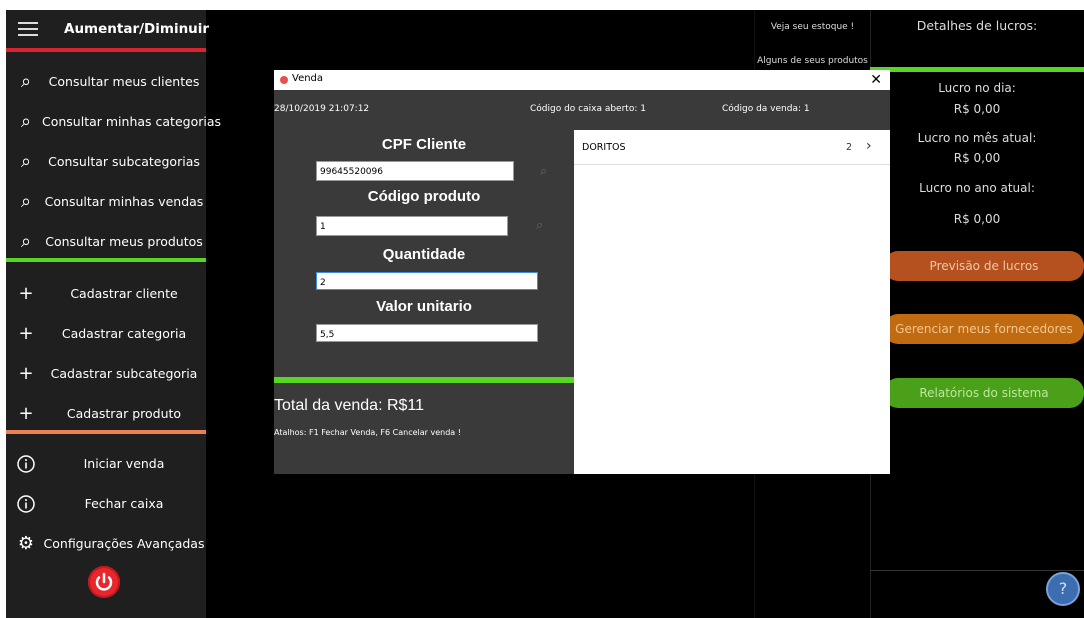 The image size is (1084, 618). Describe the element at coordinates (415, 171) in the screenshot. I see `cpf-input: 99645520096` at that location.